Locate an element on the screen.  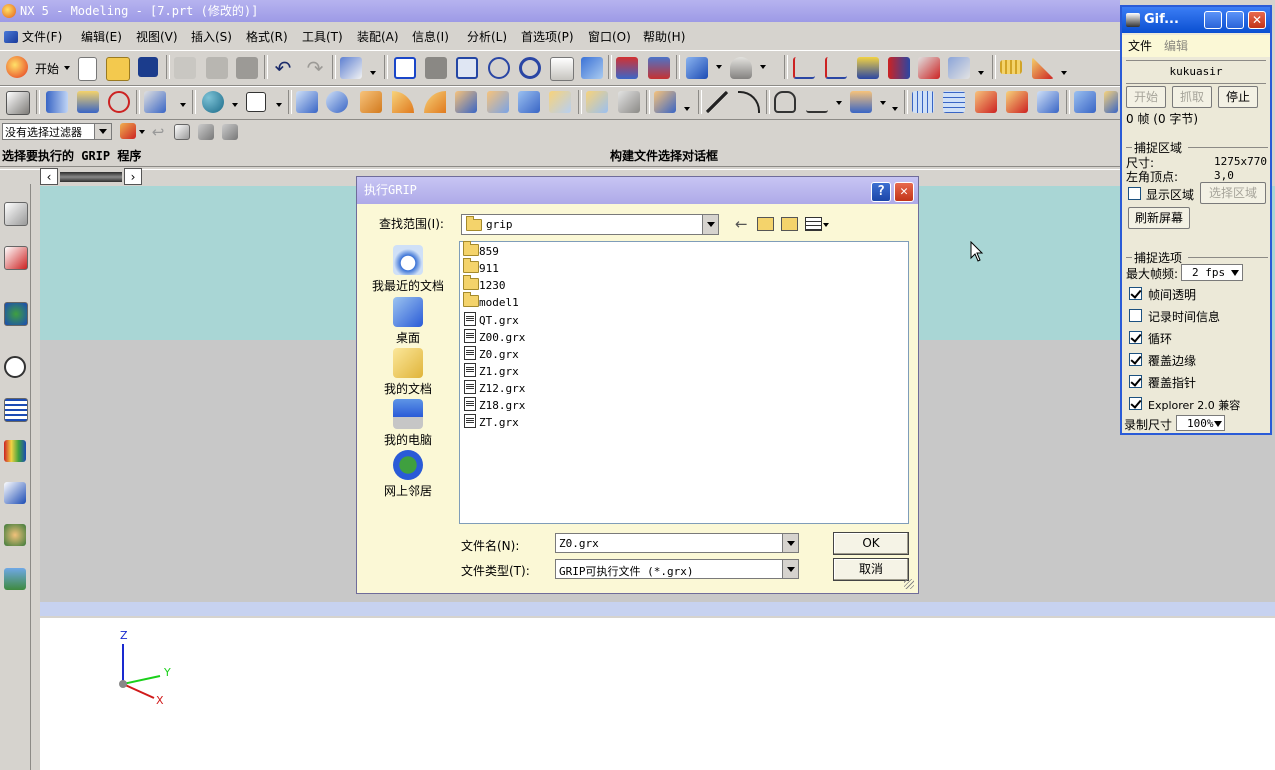
start-dropdown-arrow-icon is located at coordinates (67, 68).